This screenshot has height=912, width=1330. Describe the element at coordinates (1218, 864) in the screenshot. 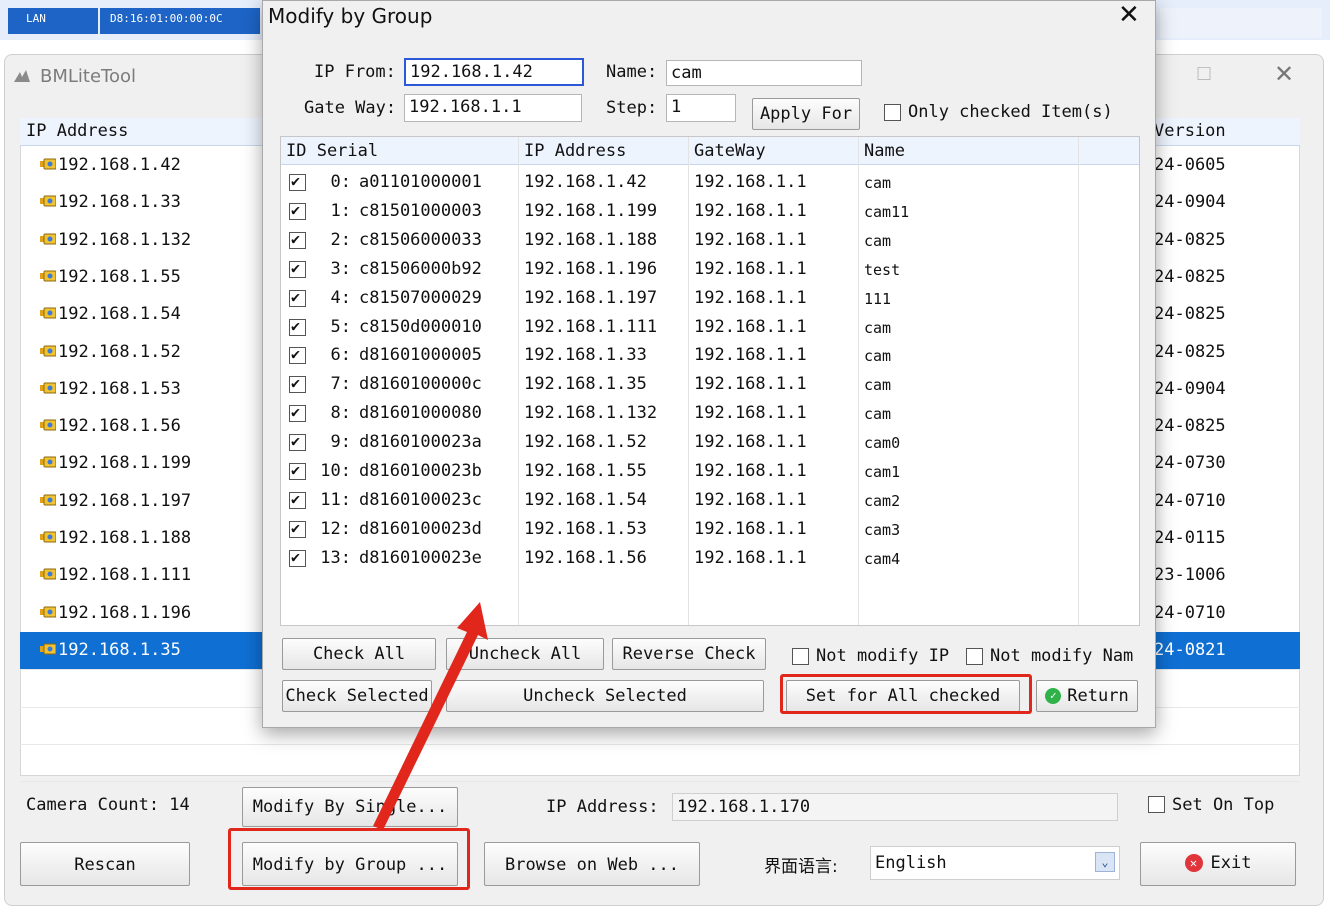

I see `exit-button: ✕ Exit` at that location.